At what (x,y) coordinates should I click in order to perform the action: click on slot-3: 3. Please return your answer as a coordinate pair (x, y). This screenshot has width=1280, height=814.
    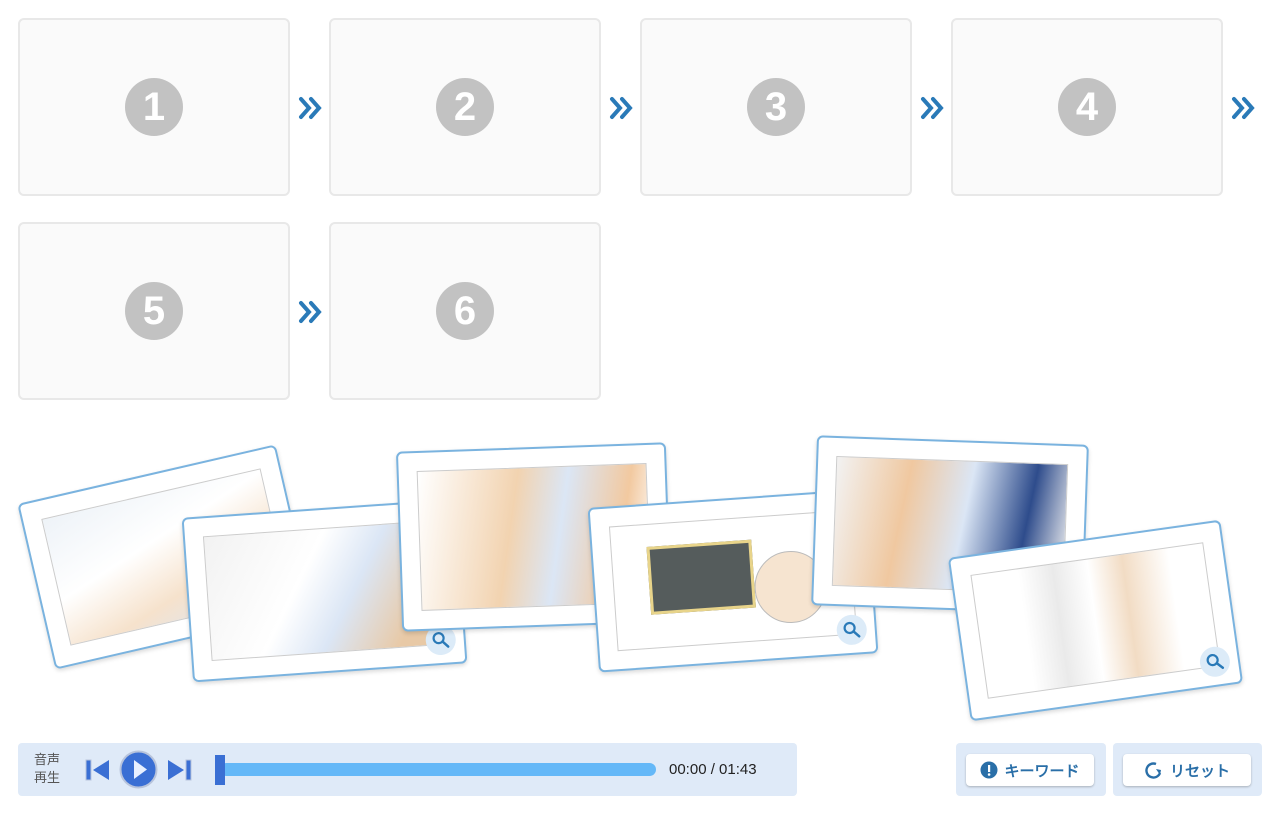
    Looking at the image, I should click on (776, 107).